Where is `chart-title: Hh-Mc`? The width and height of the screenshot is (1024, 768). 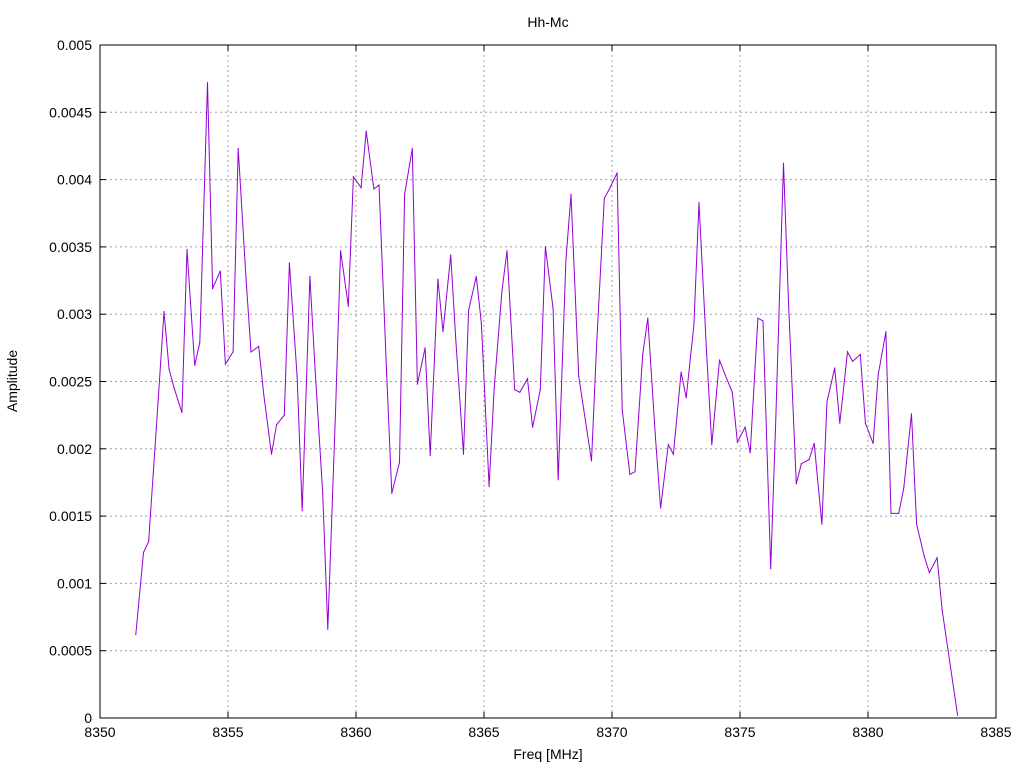 chart-title: Hh-Mc is located at coordinates (547, 22).